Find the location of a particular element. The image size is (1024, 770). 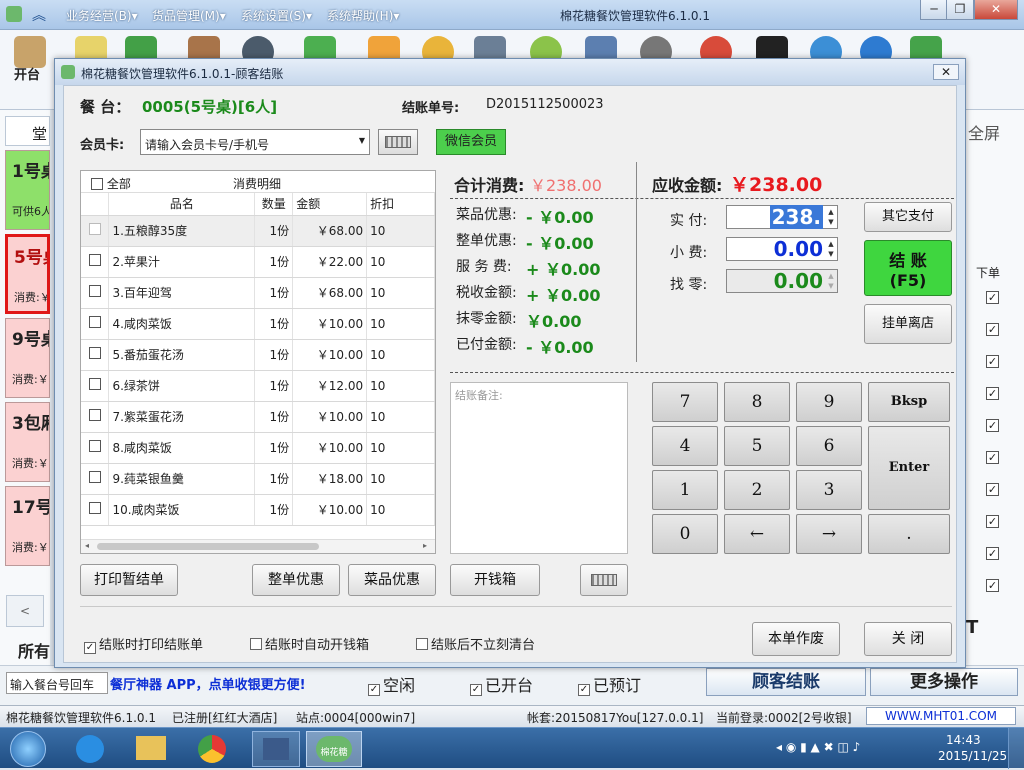

checkout-button: 结 账 (F5) is located at coordinates (908, 268).